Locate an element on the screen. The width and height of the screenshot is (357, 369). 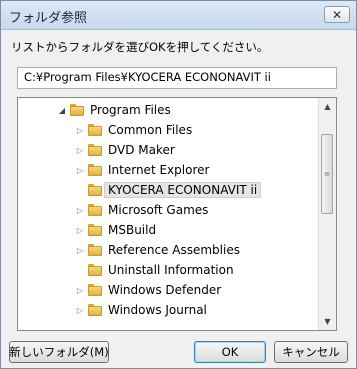
tree-row-program-files: ◢ Program Files is located at coordinates (113, 110).